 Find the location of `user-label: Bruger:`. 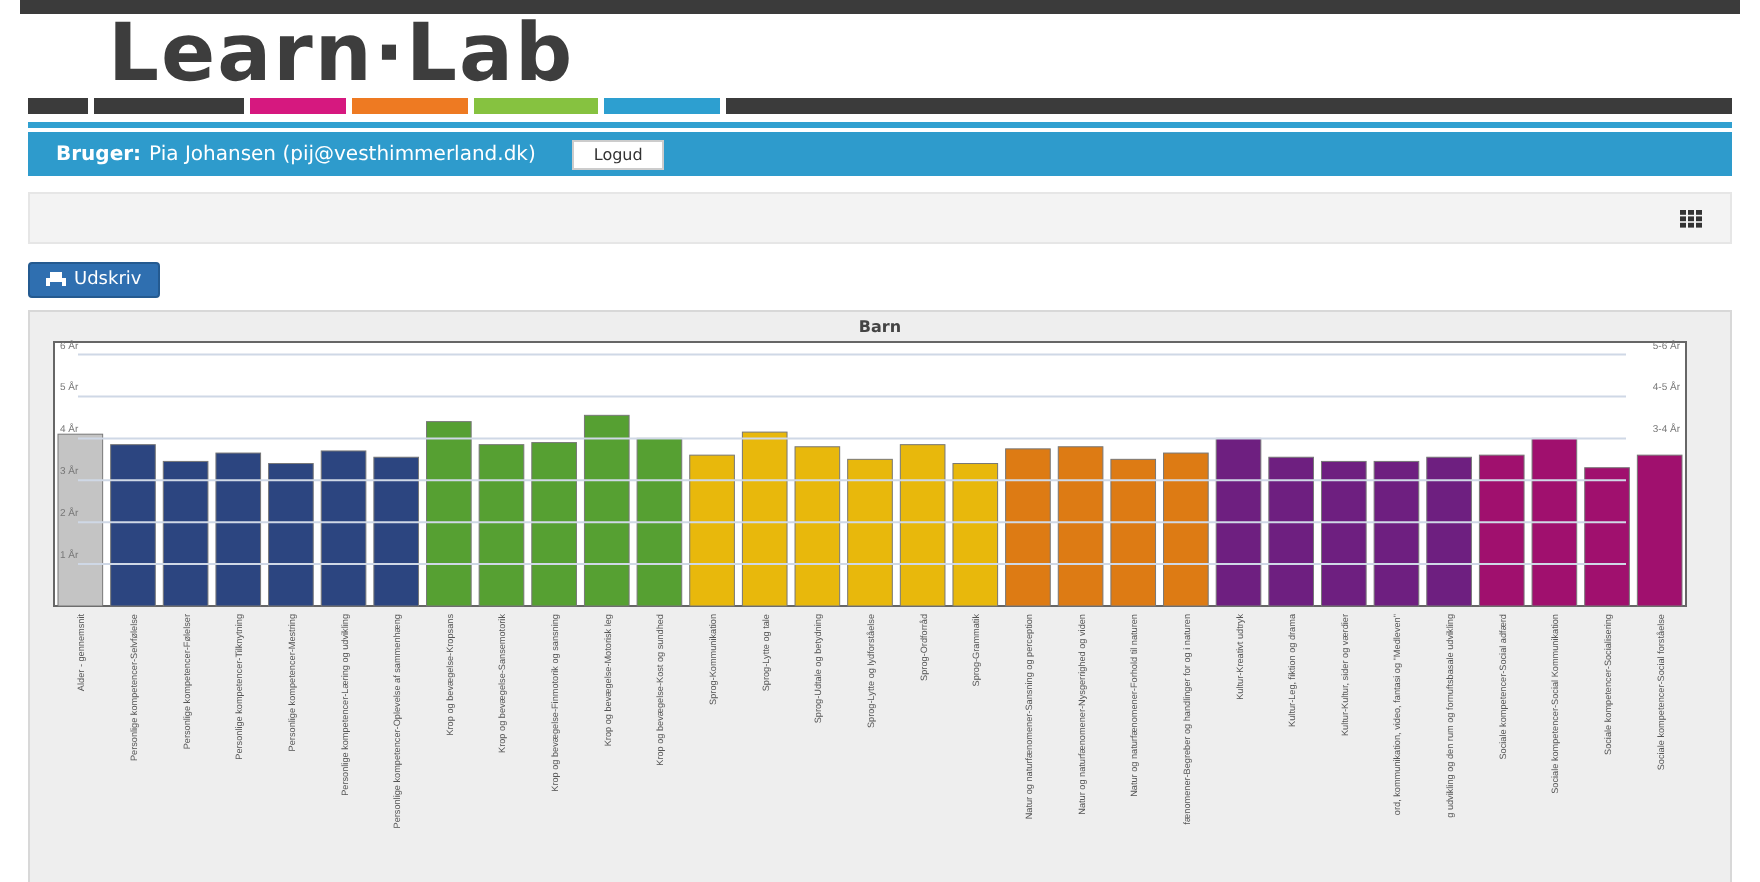

user-label: Bruger: is located at coordinates (99, 154).